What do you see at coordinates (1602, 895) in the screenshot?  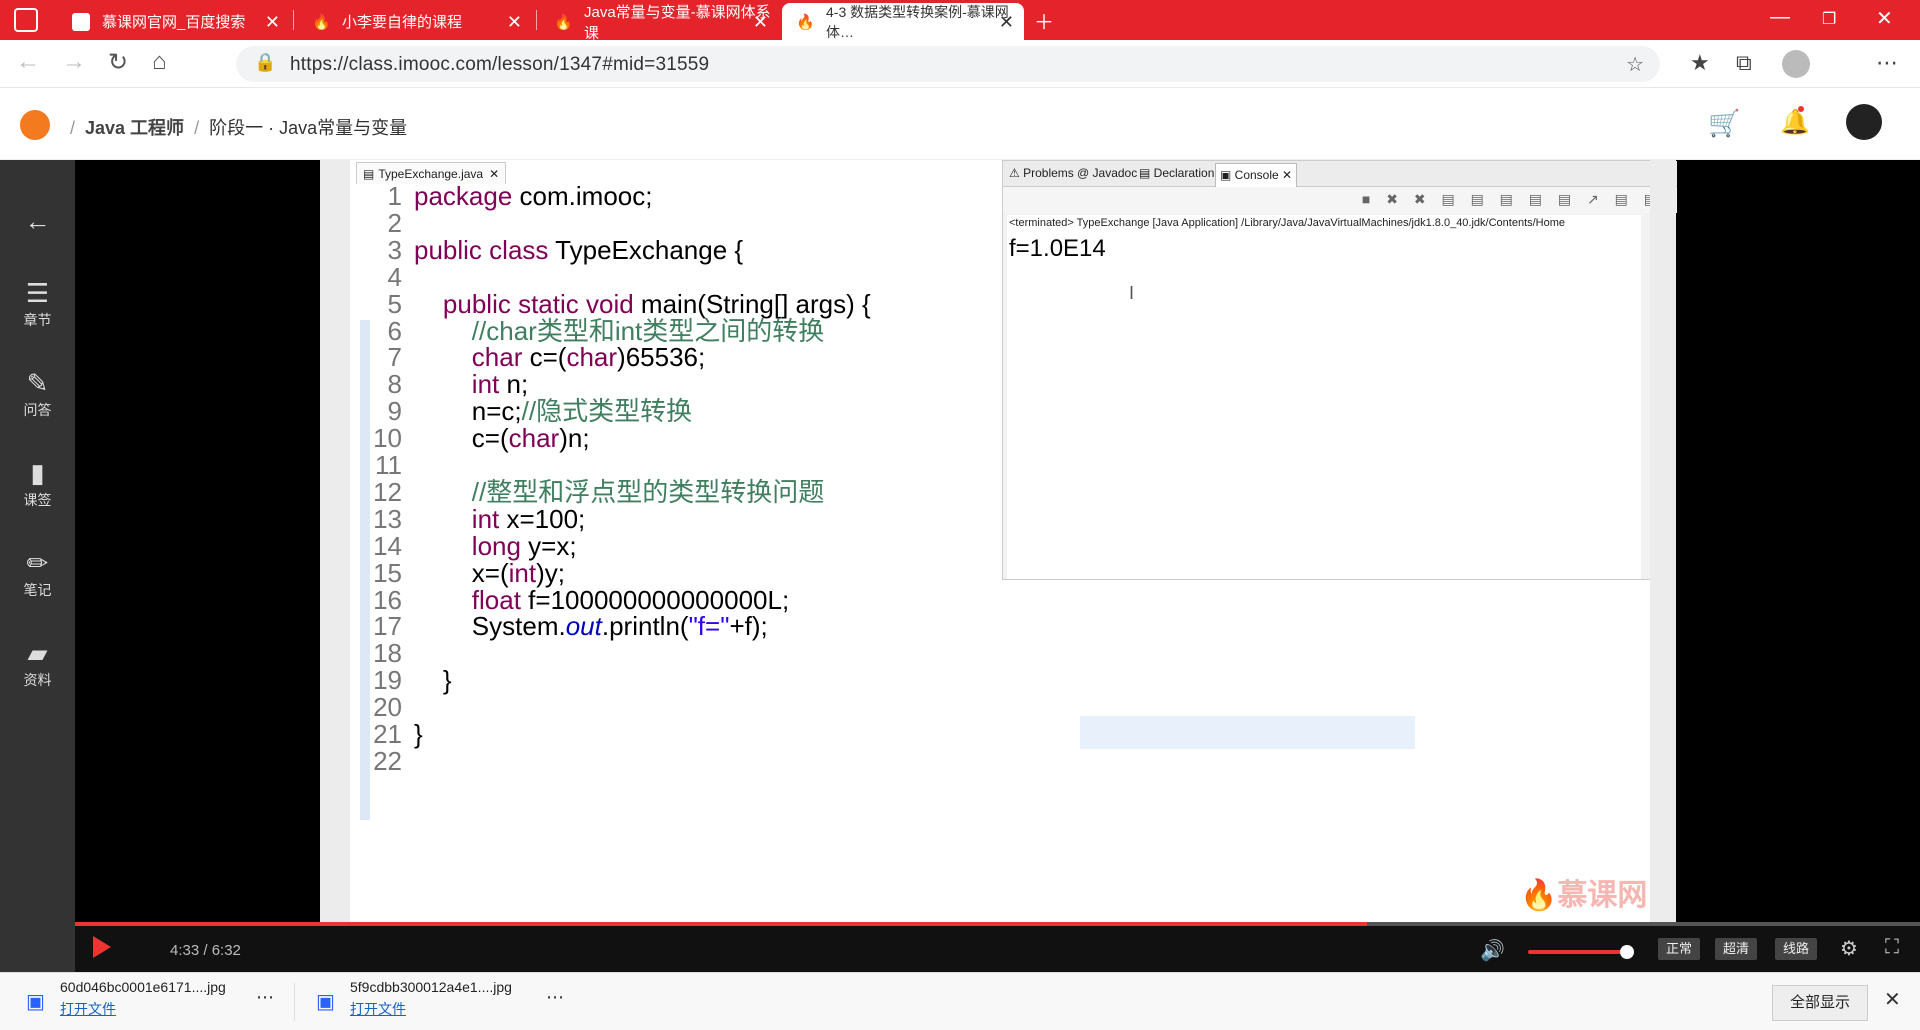 I see `watermark-text: 慕课网` at bounding box center [1602, 895].